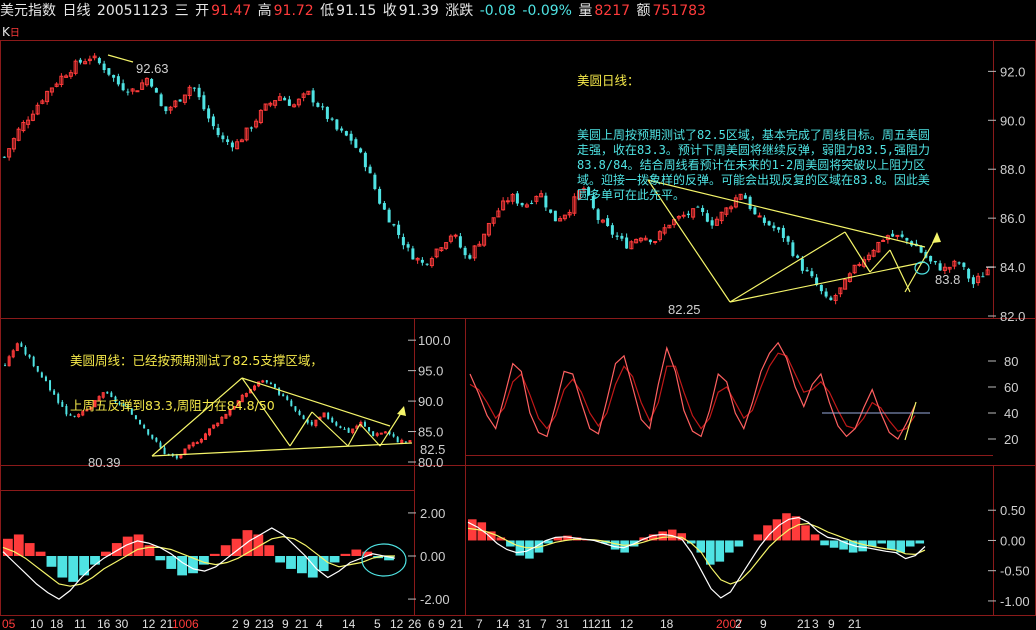 Image resolution: width=1036 pixels, height=630 pixels. Describe the element at coordinates (1012, 169) in the screenshot. I see `daily-y-tick: 88.0` at that location.